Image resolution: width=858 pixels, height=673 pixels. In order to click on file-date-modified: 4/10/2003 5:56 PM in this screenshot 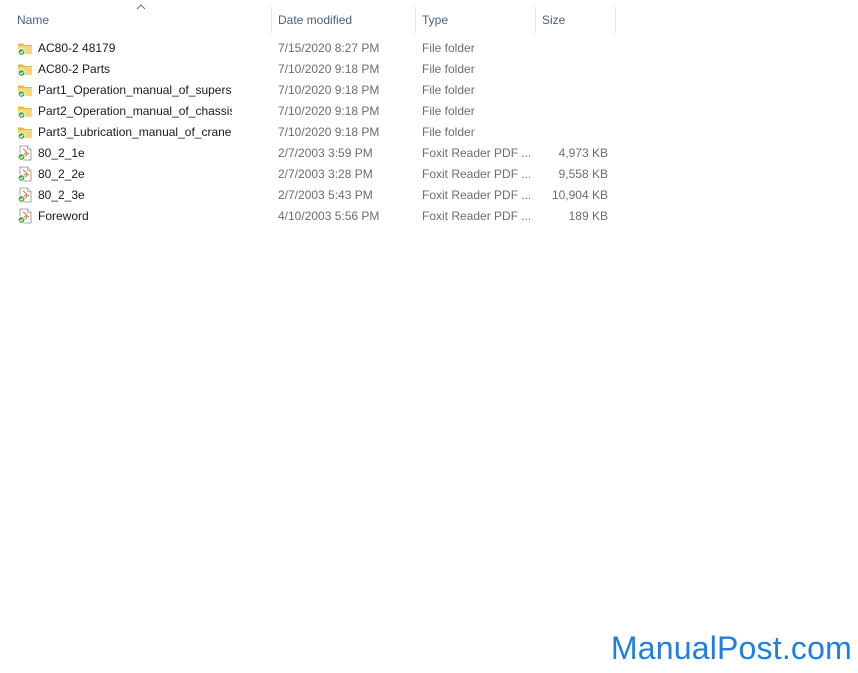, I will do `click(329, 216)`.